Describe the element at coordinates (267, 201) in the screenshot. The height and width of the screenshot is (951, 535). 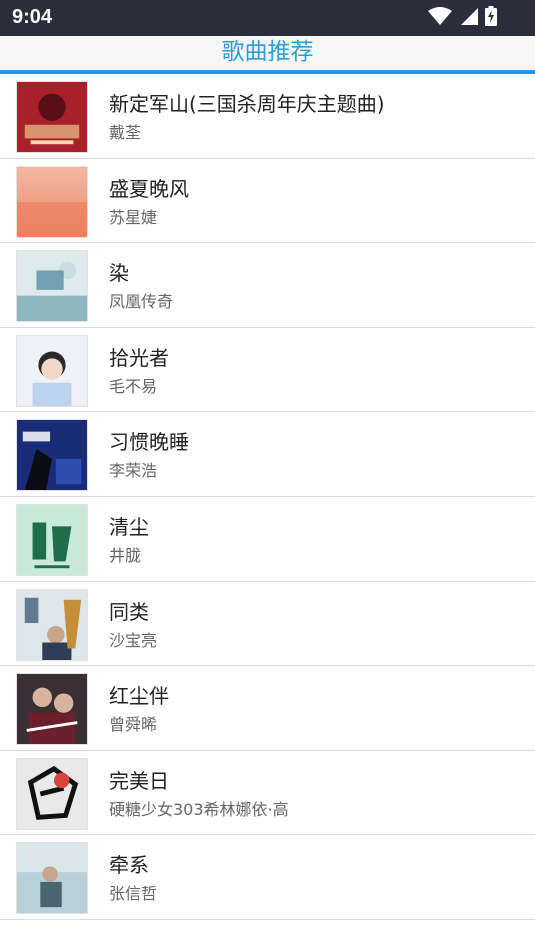
I see `song-item: 盛夏晚风 苏星婕` at that location.